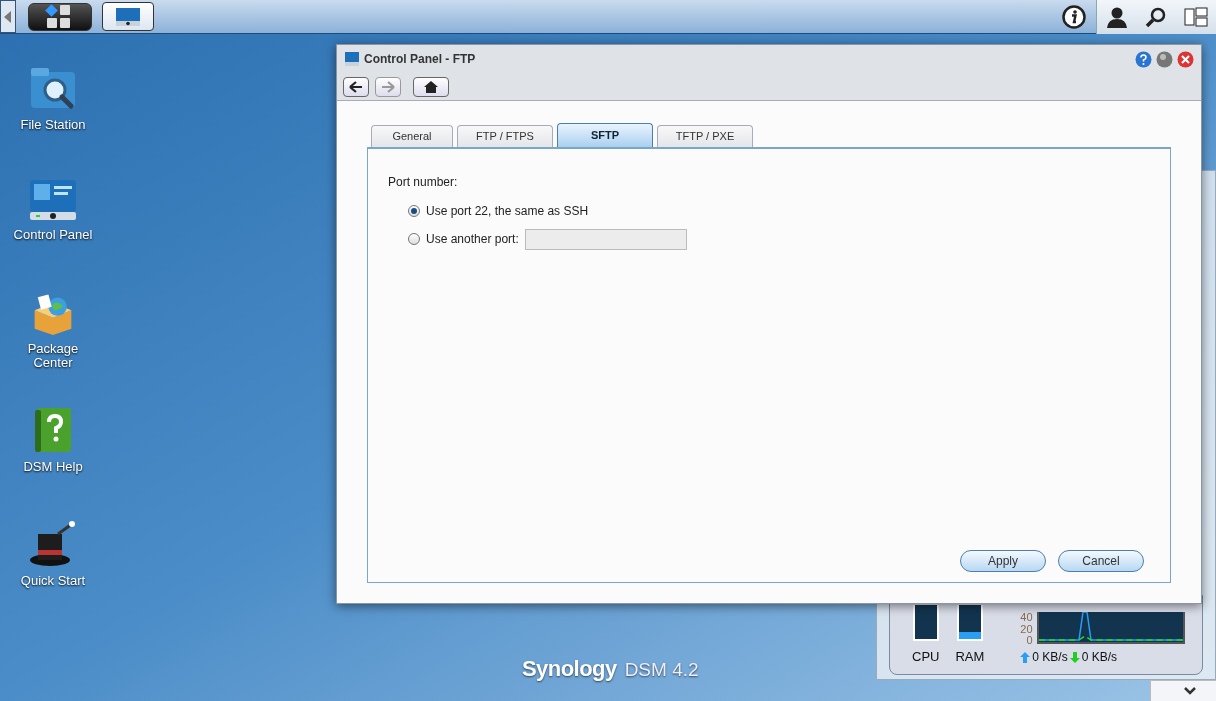  What do you see at coordinates (1143, 59) in the screenshot?
I see `help-icon` at bounding box center [1143, 59].